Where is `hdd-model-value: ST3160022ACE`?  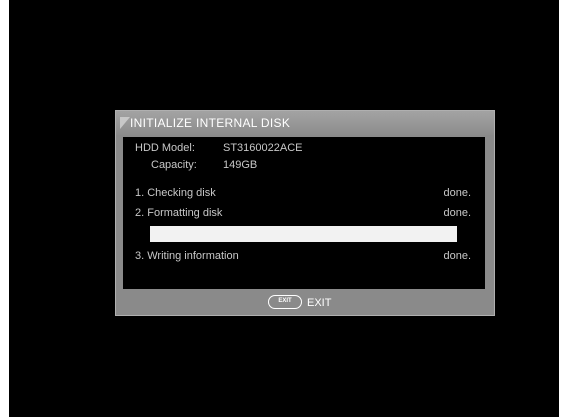 hdd-model-value: ST3160022ACE is located at coordinates (263, 148).